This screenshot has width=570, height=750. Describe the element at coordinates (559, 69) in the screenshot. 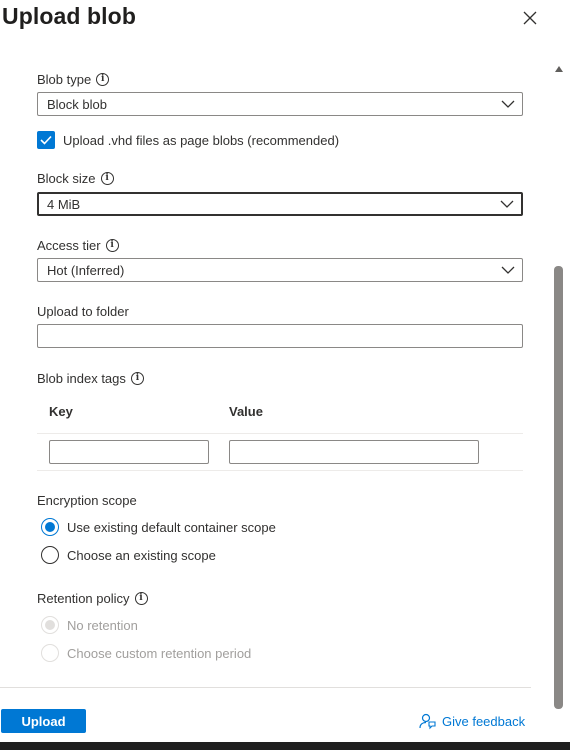

I see `scroll-up-icon` at that location.